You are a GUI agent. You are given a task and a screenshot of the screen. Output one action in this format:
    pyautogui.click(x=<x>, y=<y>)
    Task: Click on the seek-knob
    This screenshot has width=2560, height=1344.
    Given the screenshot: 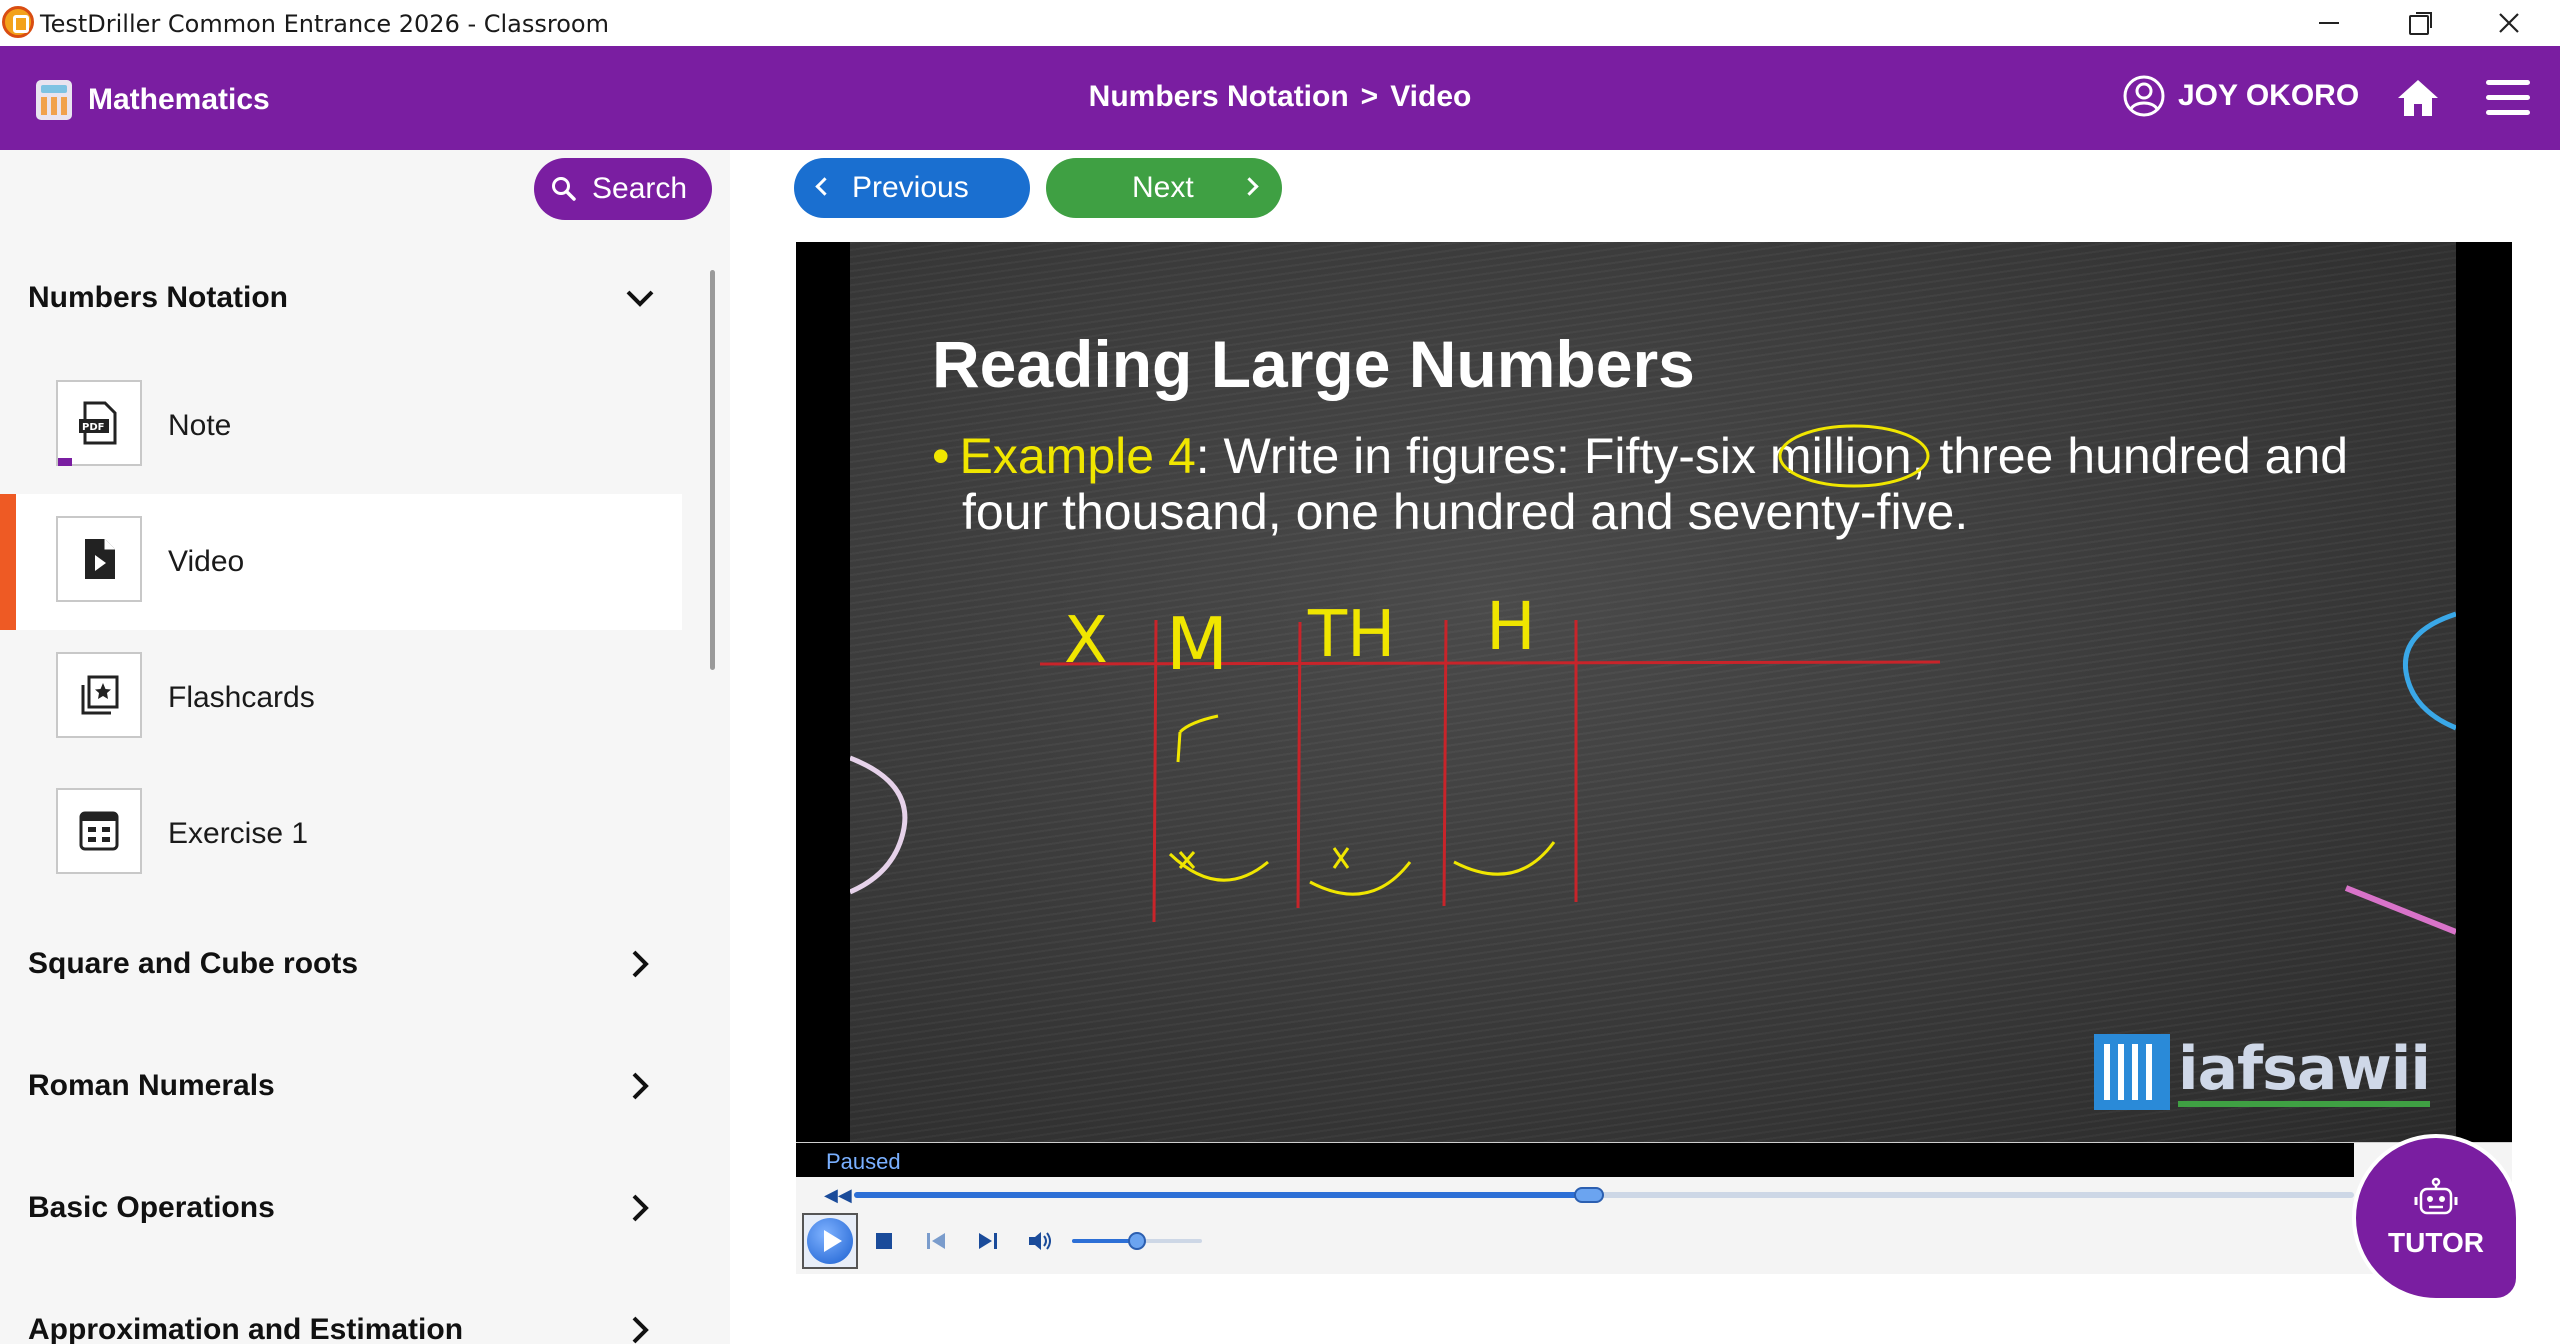 What is the action you would take?
    pyautogui.click(x=1589, y=1195)
    